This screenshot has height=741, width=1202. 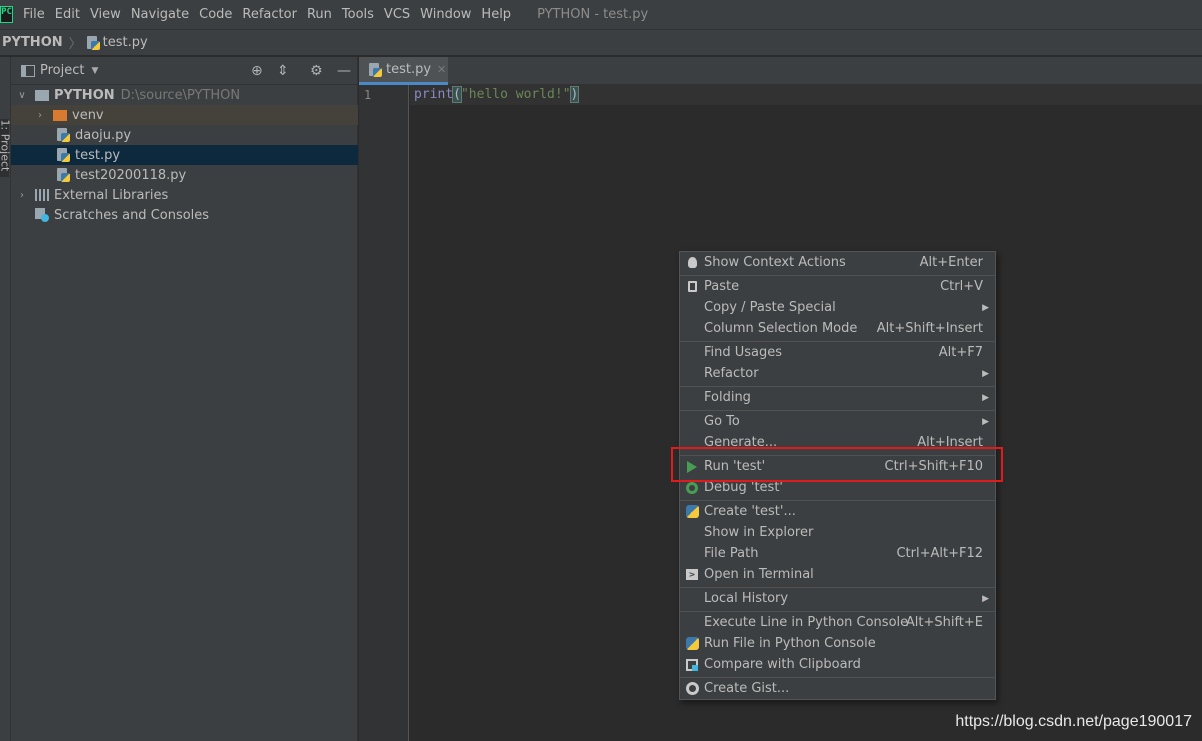 What do you see at coordinates (445, 14) in the screenshot?
I see `menu-window: Window` at bounding box center [445, 14].